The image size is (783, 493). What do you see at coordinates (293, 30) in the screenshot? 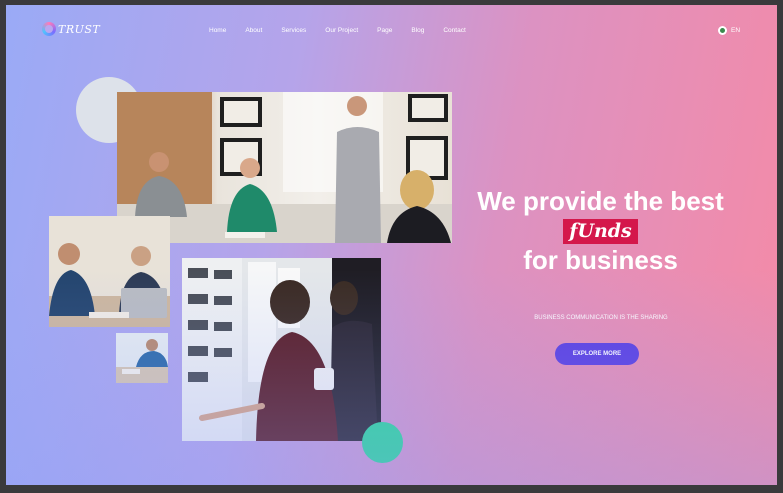
I see `nav-services: Services` at bounding box center [293, 30].